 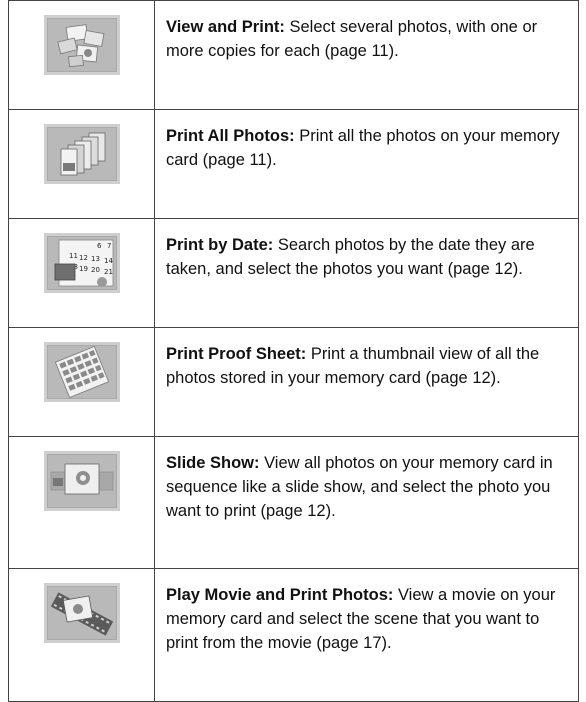 What do you see at coordinates (81, 481) in the screenshot?
I see `slide-show-icon` at bounding box center [81, 481].